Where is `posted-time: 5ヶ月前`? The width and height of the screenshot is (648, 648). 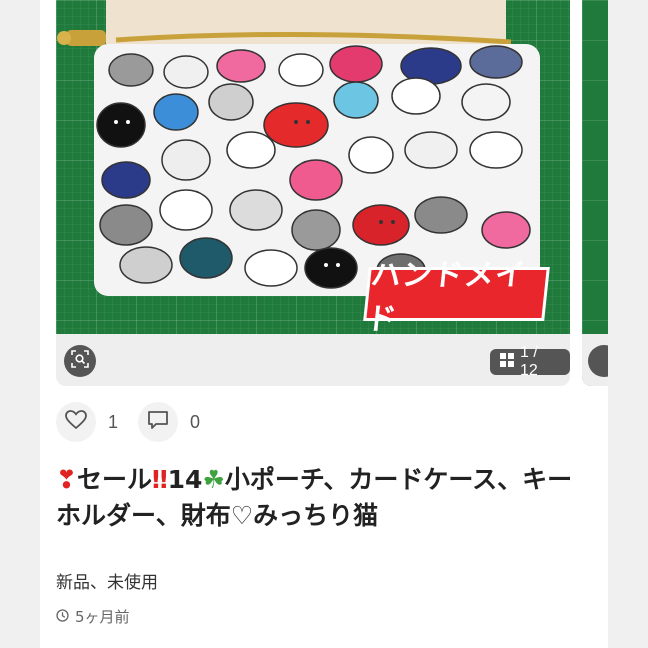 posted-time: 5ヶ月前 is located at coordinates (93, 616).